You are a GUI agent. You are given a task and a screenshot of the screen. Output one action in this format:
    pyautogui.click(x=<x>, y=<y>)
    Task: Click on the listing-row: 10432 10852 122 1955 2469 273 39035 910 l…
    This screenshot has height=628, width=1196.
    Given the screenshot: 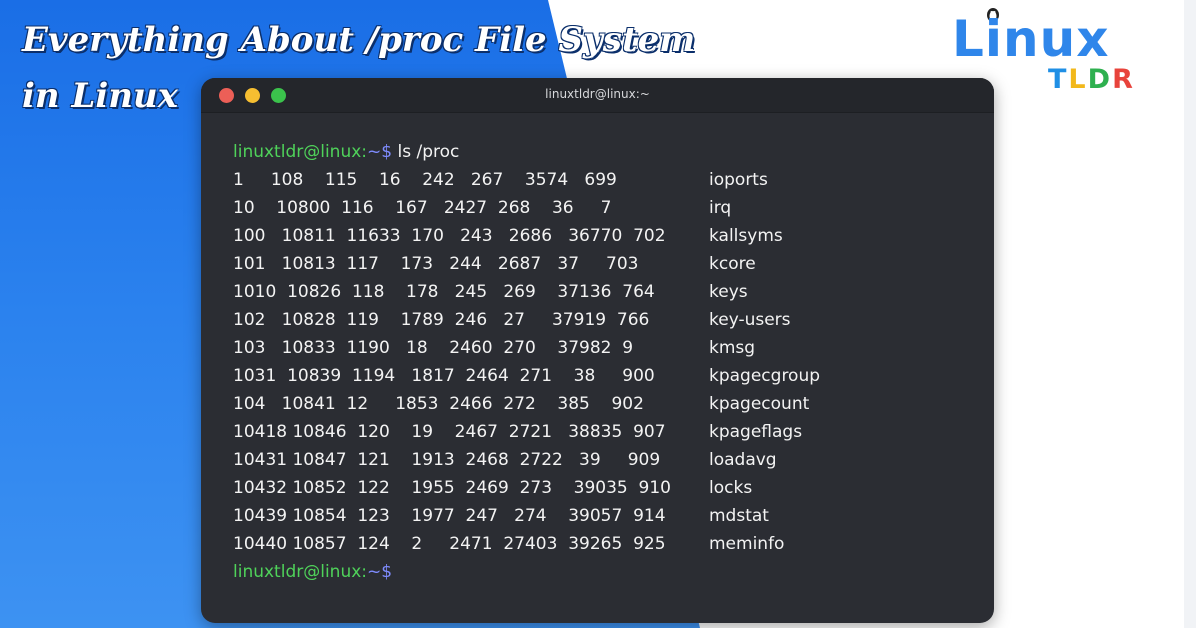 What is the action you would take?
    pyautogui.click(x=603, y=488)
    